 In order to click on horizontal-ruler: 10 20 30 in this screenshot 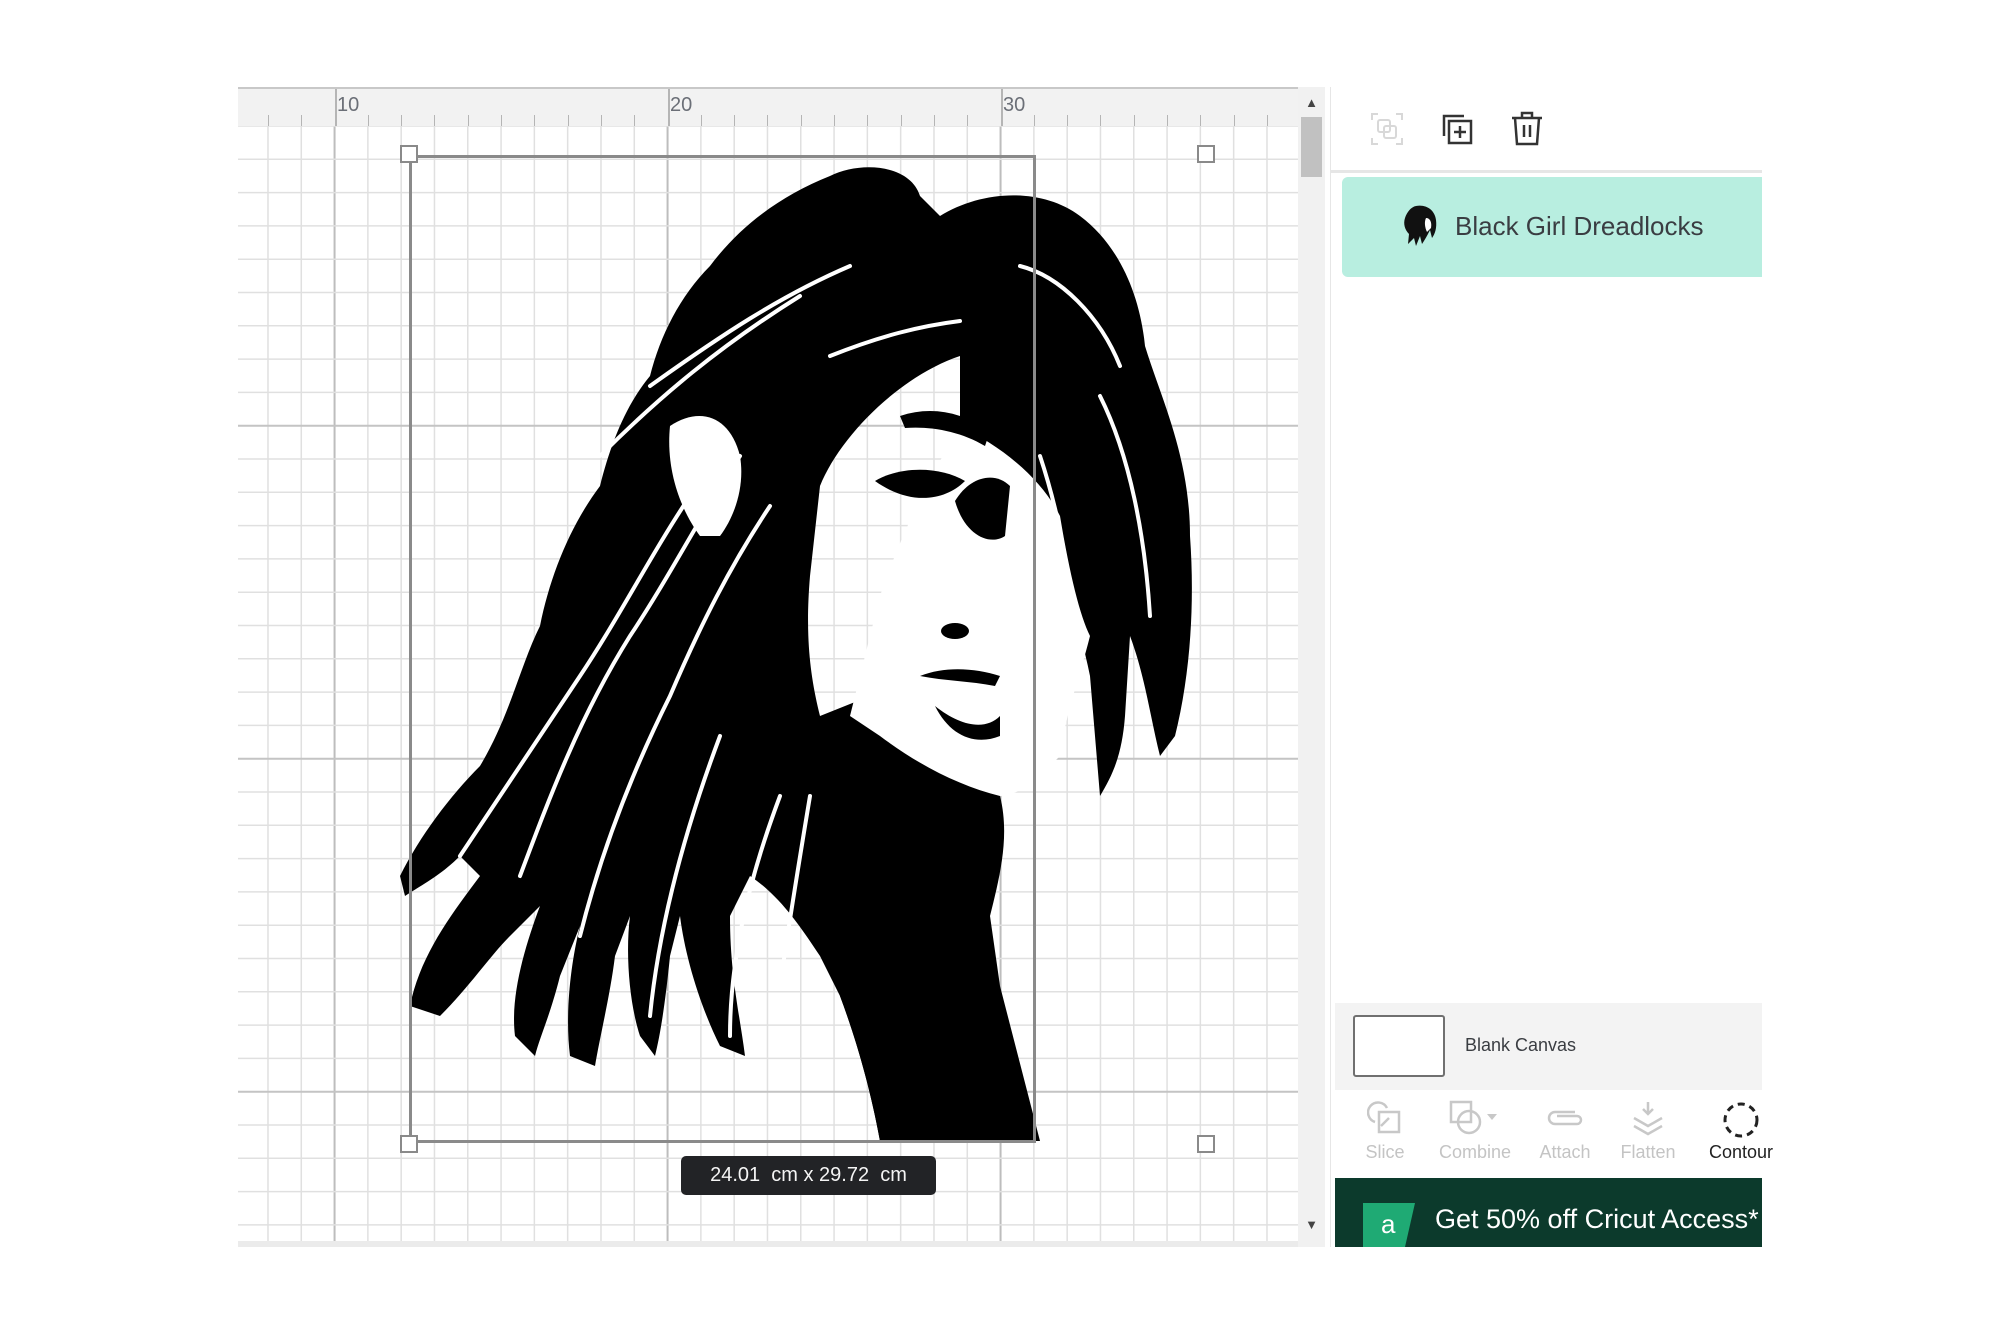, I will do `click(768, 106)`.